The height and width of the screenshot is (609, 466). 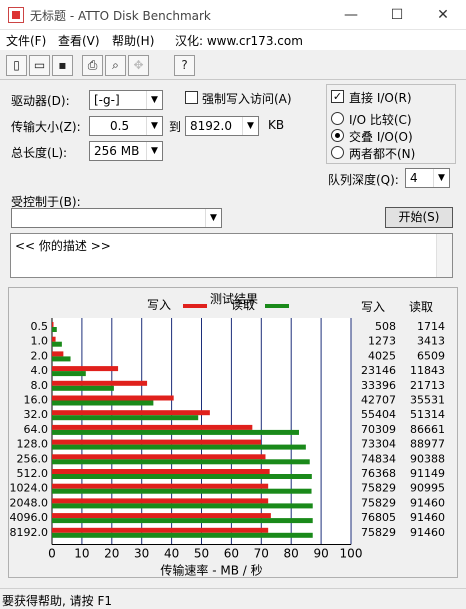 What do you see at coordinates (443, 15) in the screenshot?
I see `close-button: ✕` at bounding box center [443, 15].